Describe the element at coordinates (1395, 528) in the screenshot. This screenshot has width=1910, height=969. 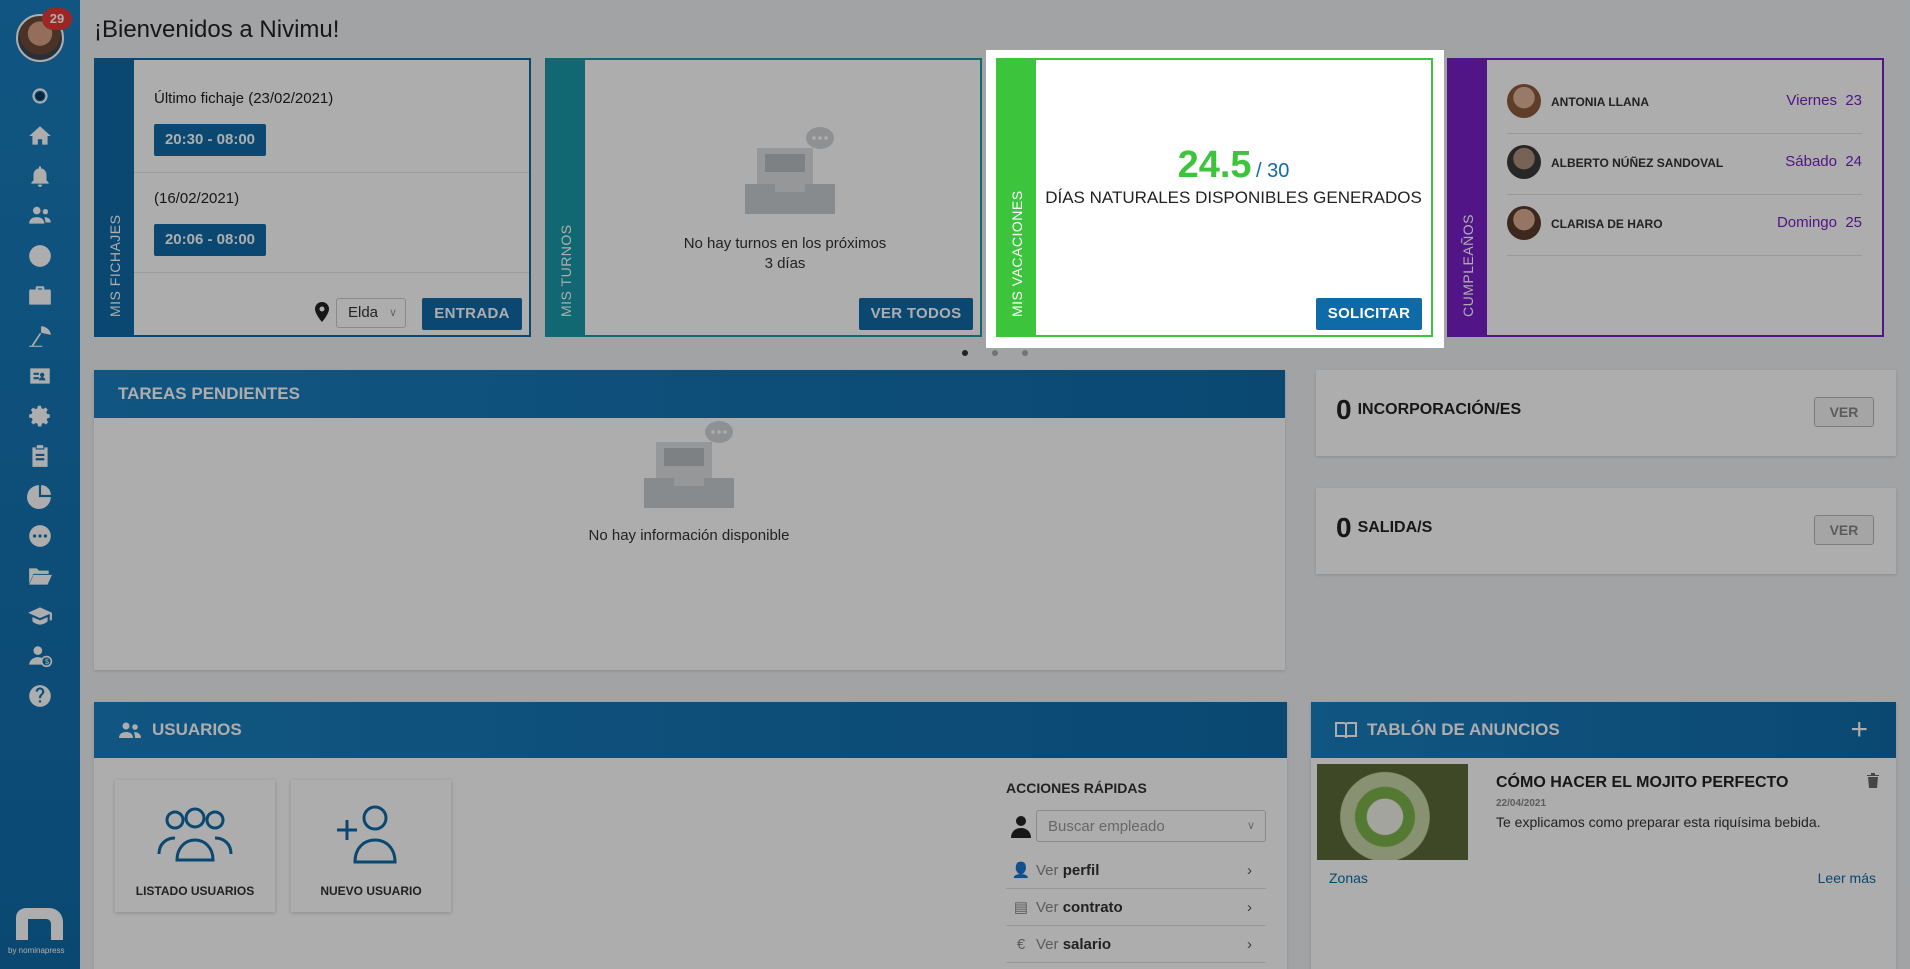
I see `salidas-label: SALIDA/S` at that location.